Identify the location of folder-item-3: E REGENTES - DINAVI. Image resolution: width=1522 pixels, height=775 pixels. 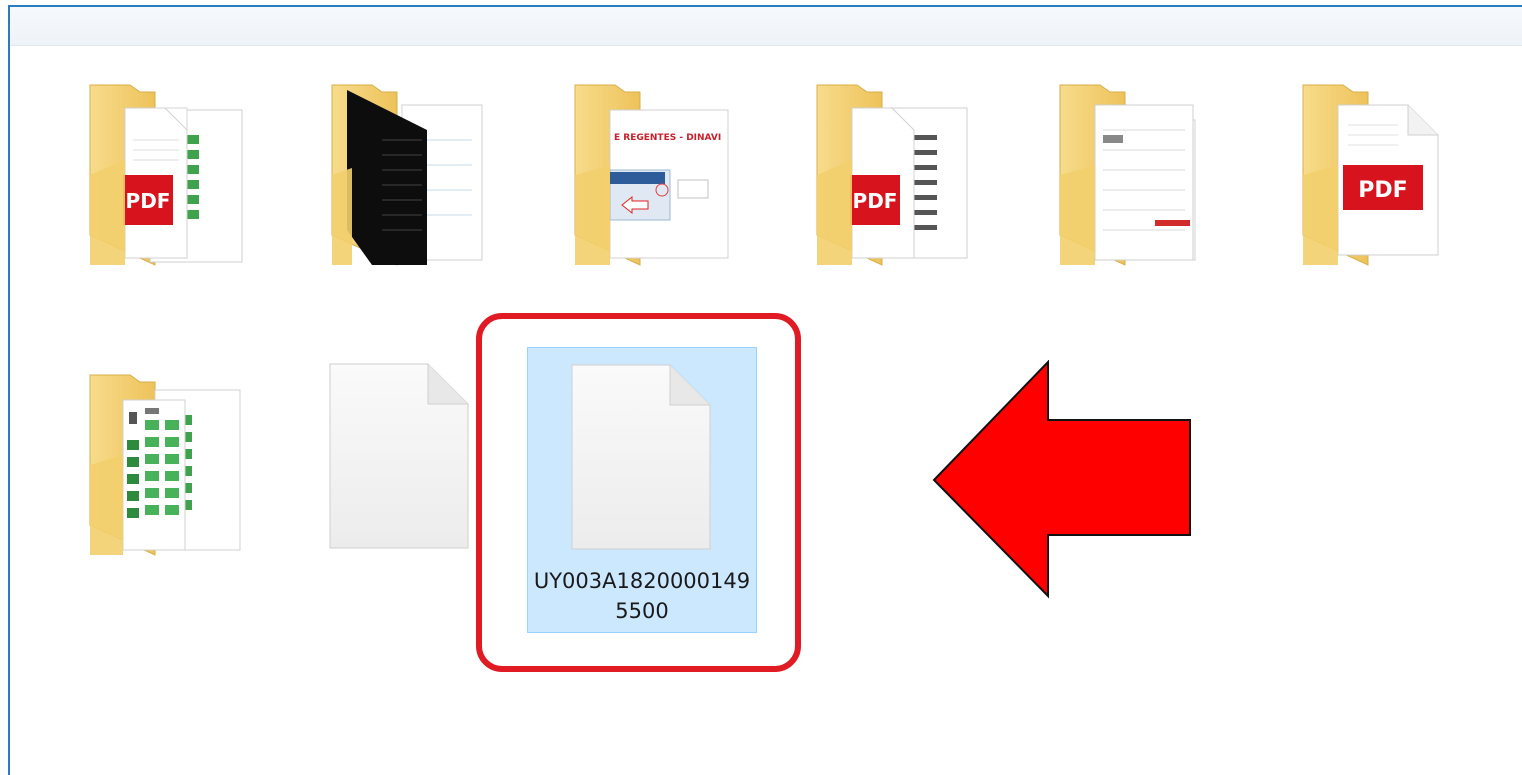
(650, 175).